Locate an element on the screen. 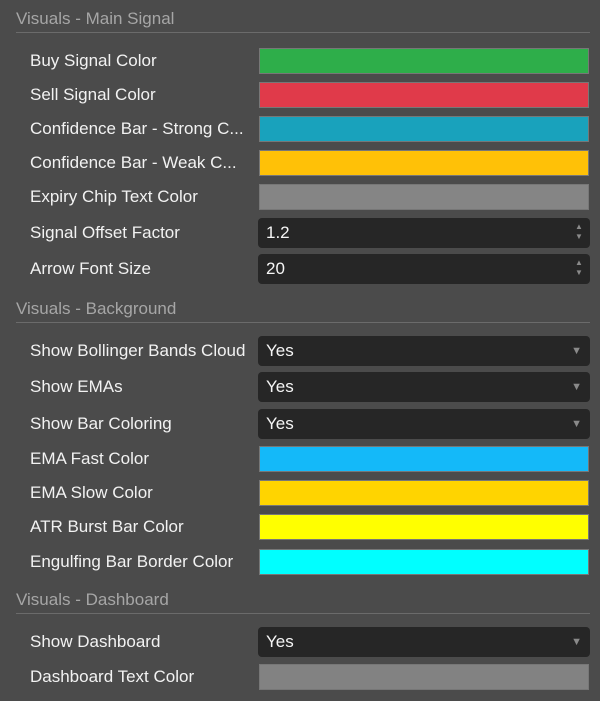  engulfing-border-color-label: Engulfing Bar Border Color is located at coordinates (132, 561).